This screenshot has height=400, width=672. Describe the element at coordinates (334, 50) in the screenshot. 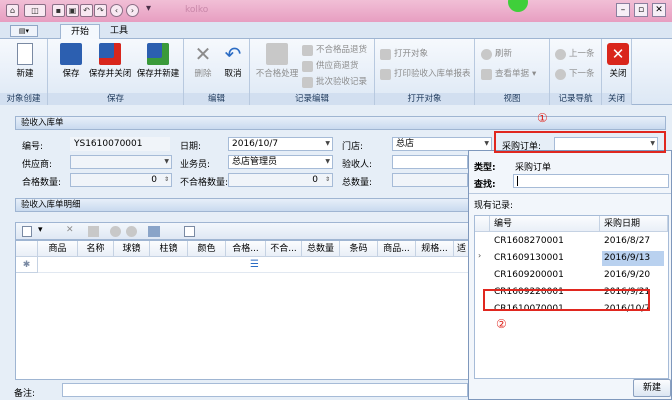

I see `unqualified-return-button: 不合格品退货` at that location.